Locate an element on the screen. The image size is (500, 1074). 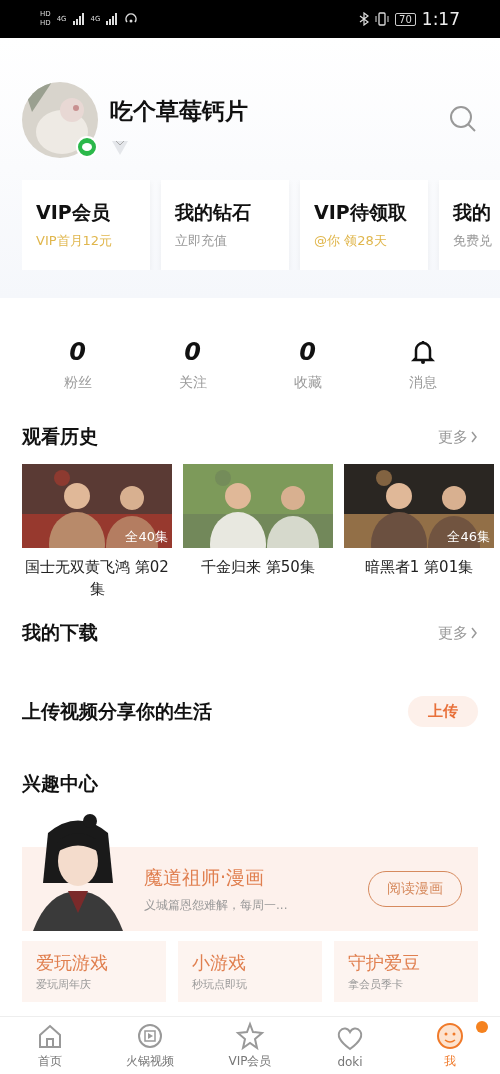
video-title: 千金归来 第50集 is located at coordinates (258, 567).